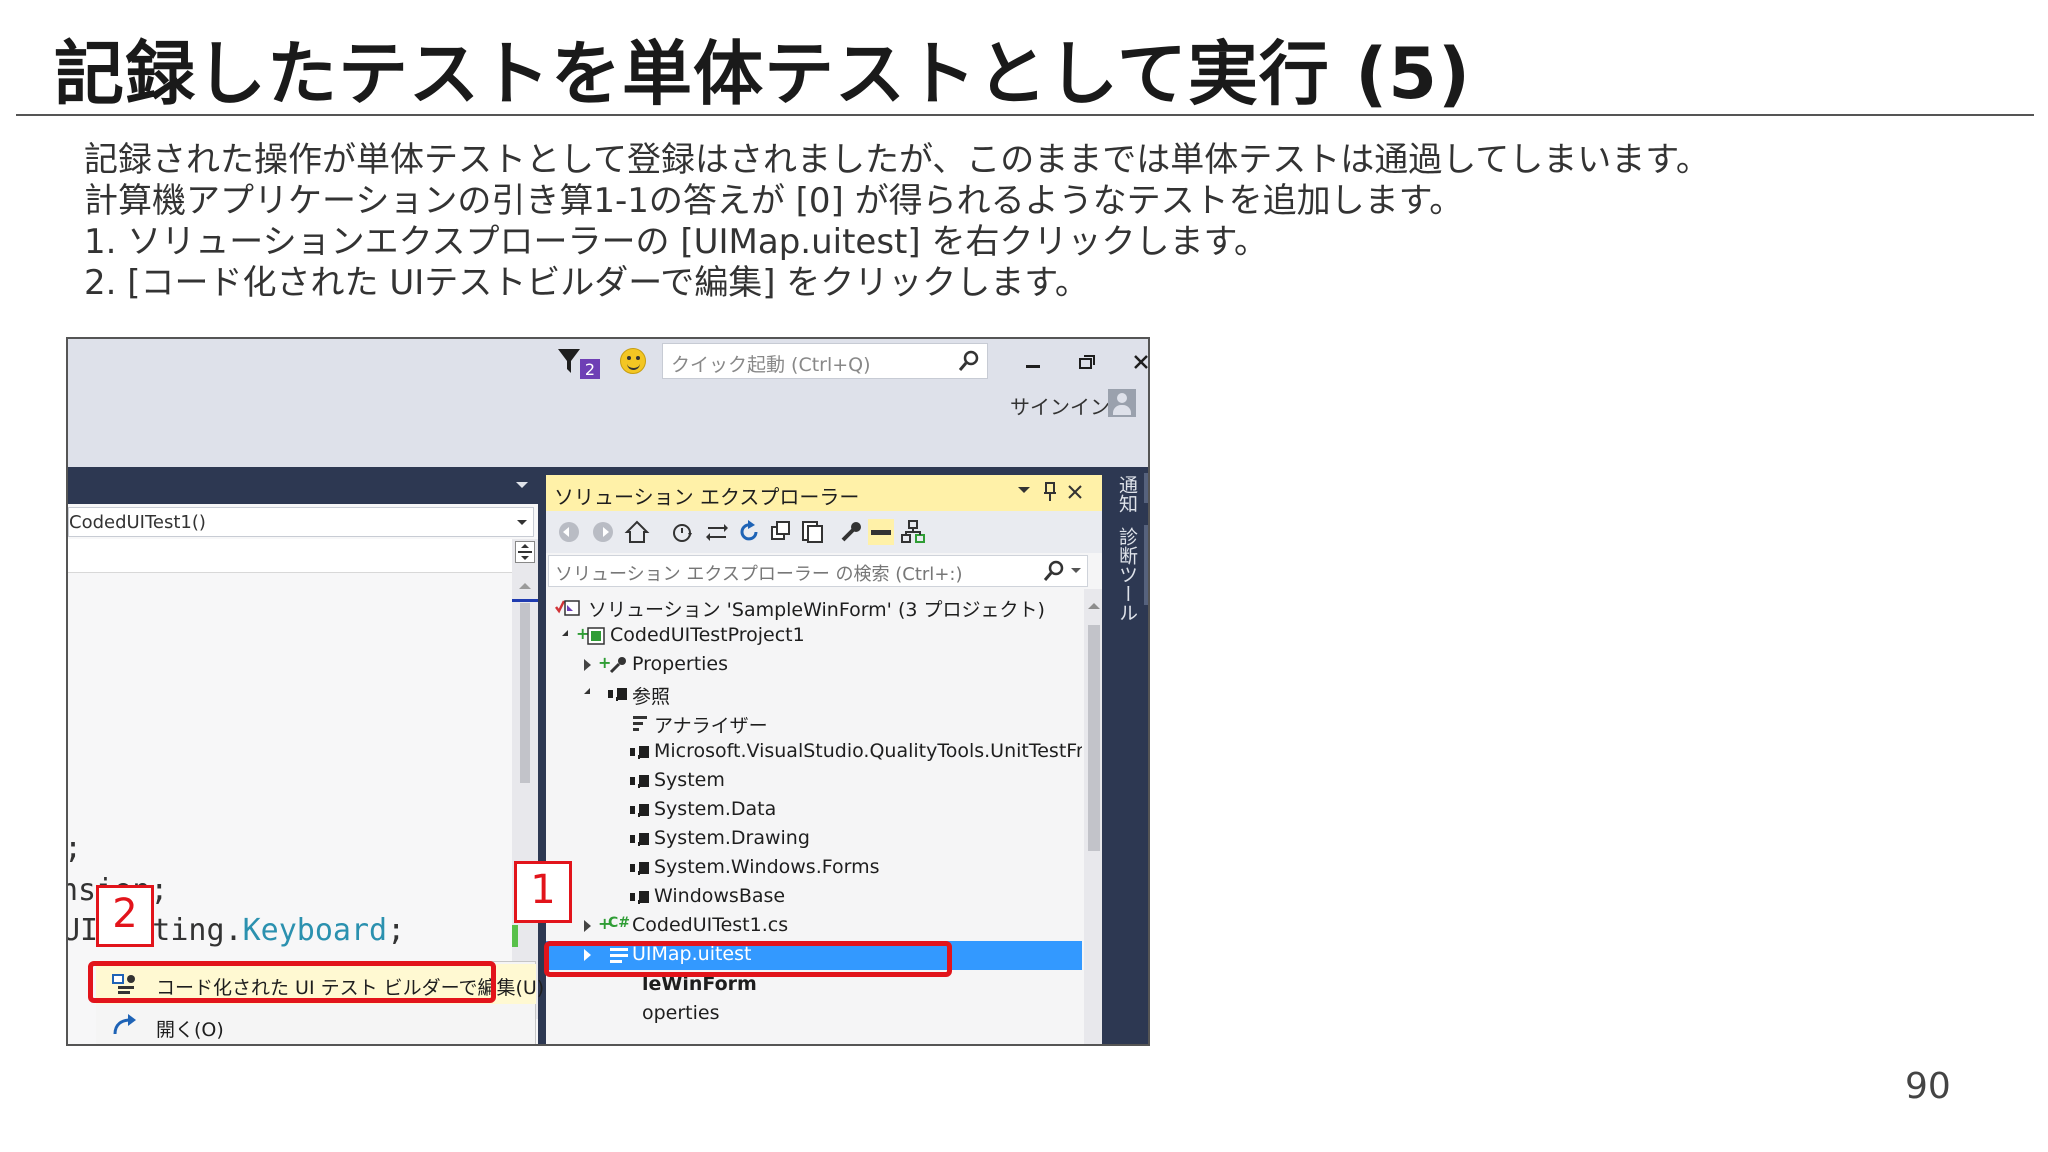 The height and width of the screenshot is (1152, 2048). Describe the element at coordinates (124, 1026) in the screenshot. I see `open-icon` at that location.